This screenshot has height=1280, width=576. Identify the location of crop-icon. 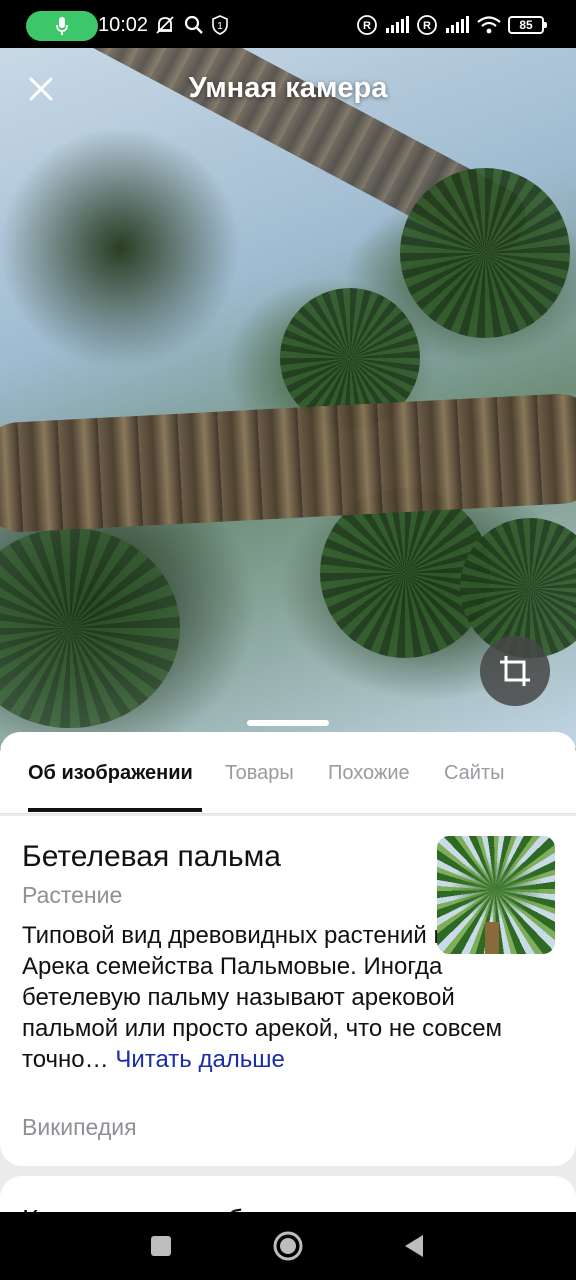
(515, 671).